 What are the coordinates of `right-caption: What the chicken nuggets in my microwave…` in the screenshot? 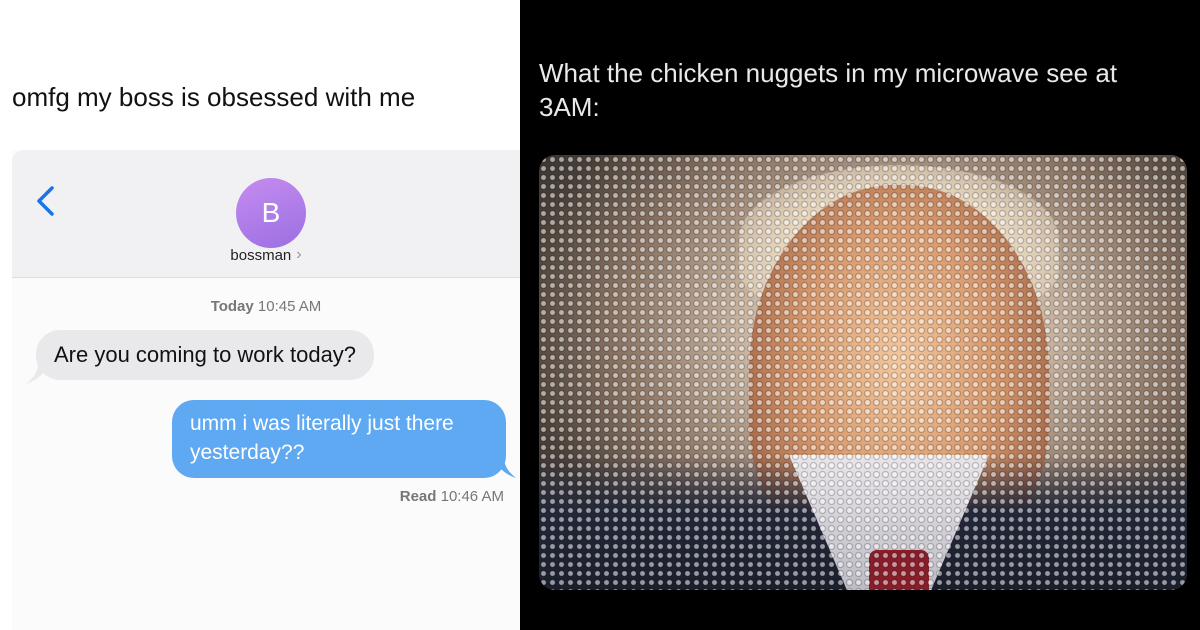 It's located at (828, 90).